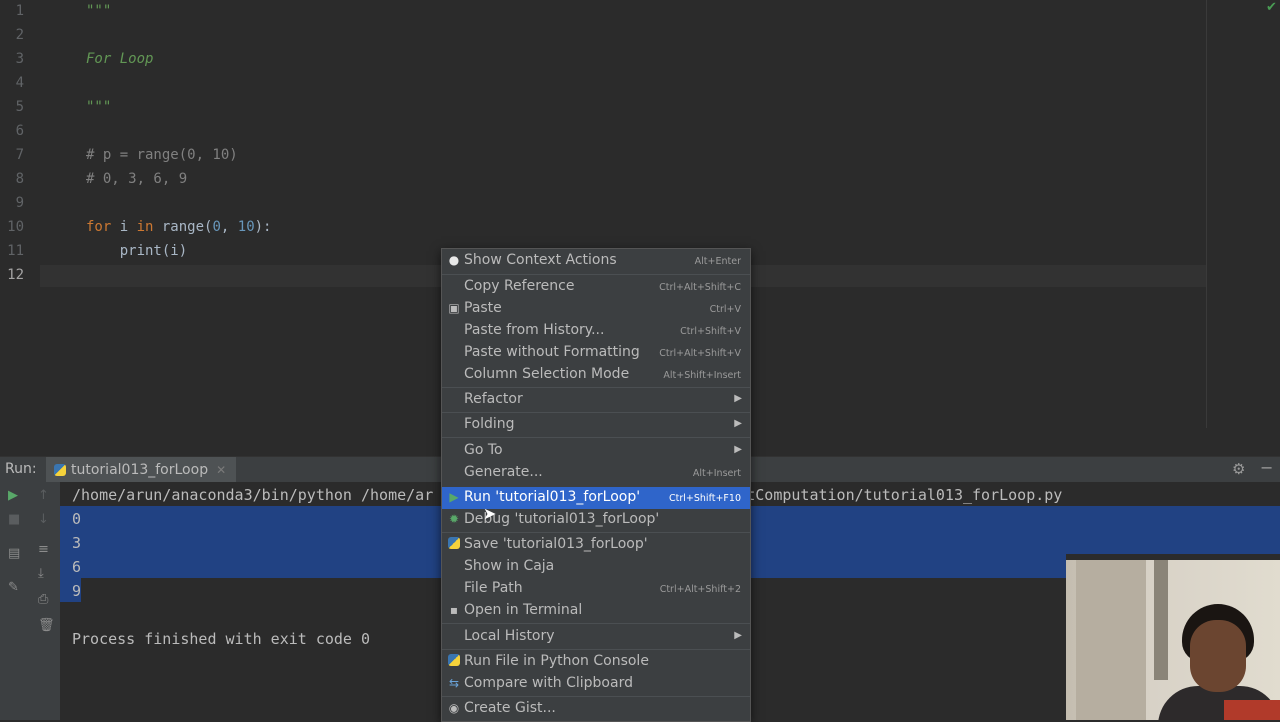 This screenshot has height=722, width=1280. Describe the element at coordinates (229, 227) in the screenshot. I see `code-token: ,` at that location.